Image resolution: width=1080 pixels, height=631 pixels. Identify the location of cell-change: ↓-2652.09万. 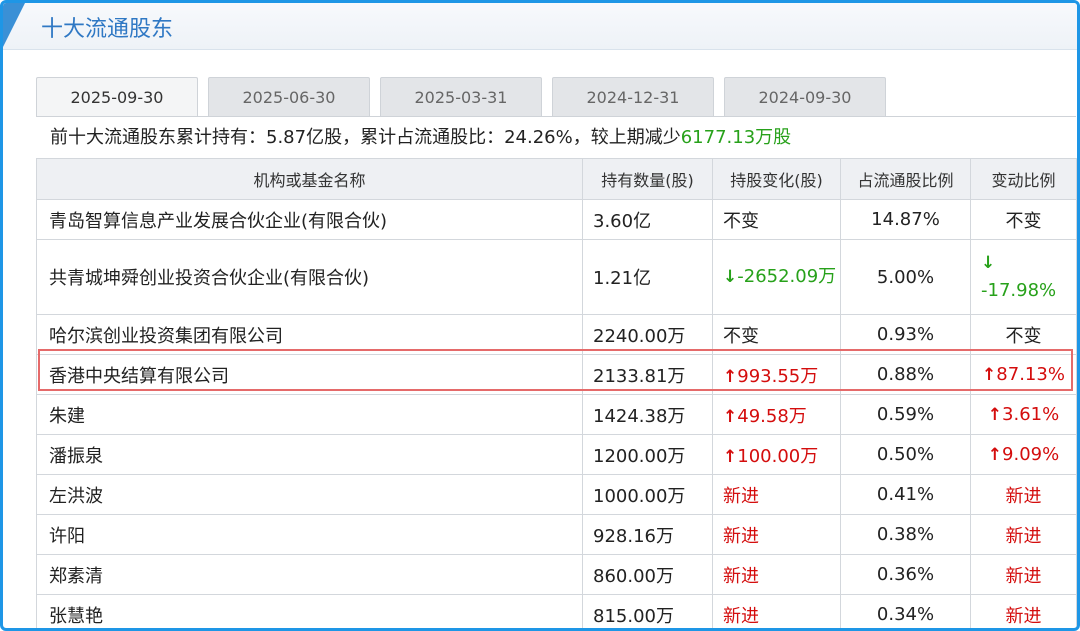
(776, 277).